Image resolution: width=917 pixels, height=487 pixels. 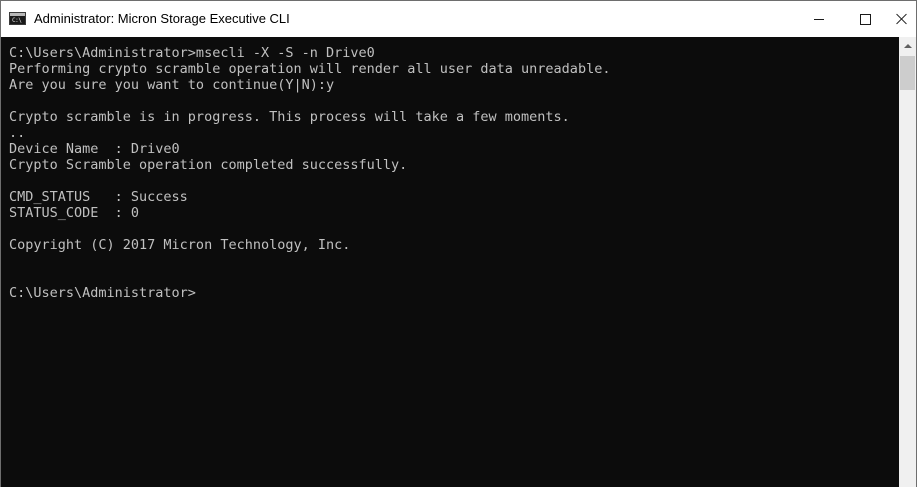 What do you see at coordinates (98, 197) in the screenshot?
I see `console-line: CMD_STATUS : Success` at bounding box center [98, 197].